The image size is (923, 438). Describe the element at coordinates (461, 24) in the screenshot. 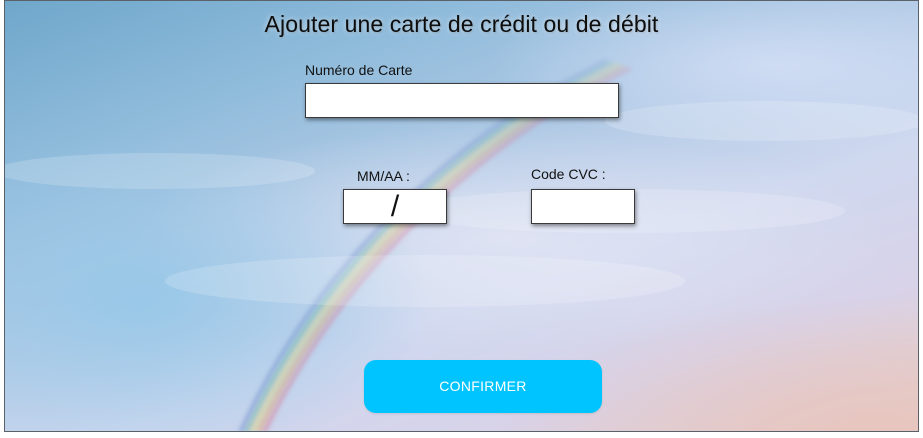

I see `page-title: Ajouter une carte de crédit ou de débit` at that location.